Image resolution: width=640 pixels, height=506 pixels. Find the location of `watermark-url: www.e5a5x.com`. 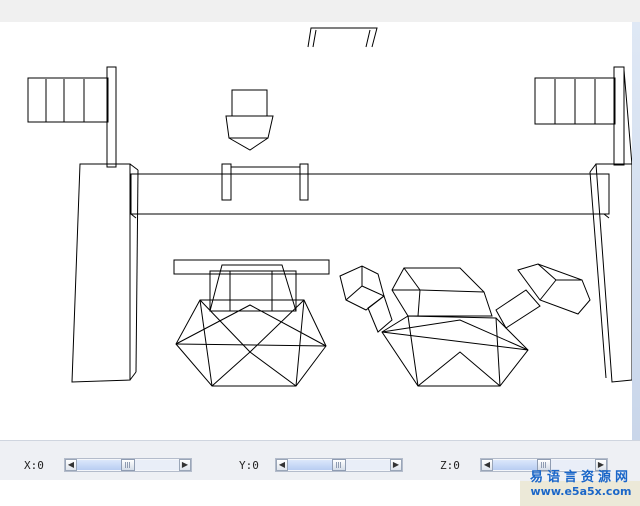

watermark-url: www.e5a5x.com is located at coordinates (581, 491).